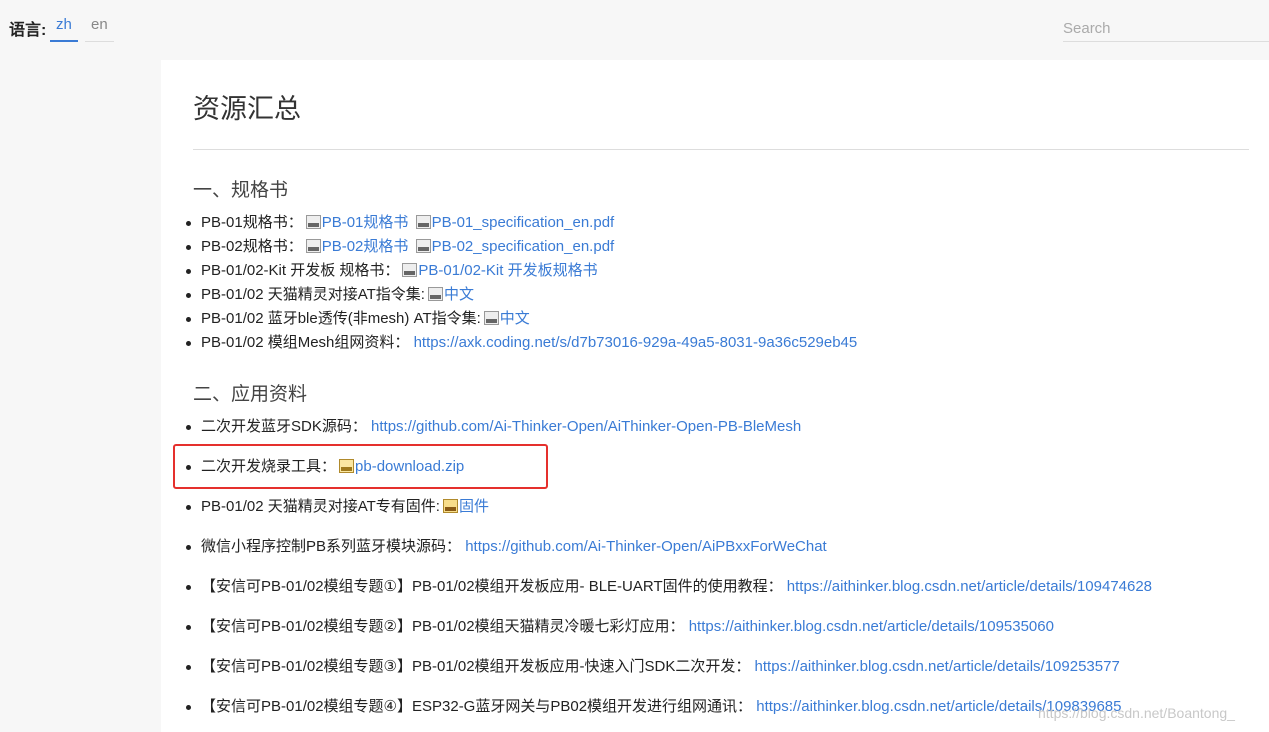 The width and height of the screenshot is (1269, 732). What do you see at coordinates (300, 270) in the screenshot?
I see `item-text: PB-01/02-Kit 开发板 规格书：` at bounding box center [300, 270].